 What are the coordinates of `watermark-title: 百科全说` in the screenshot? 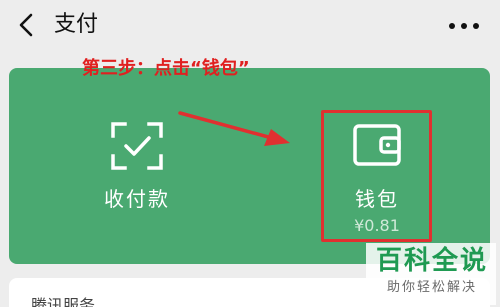 It's located at (431, 261).